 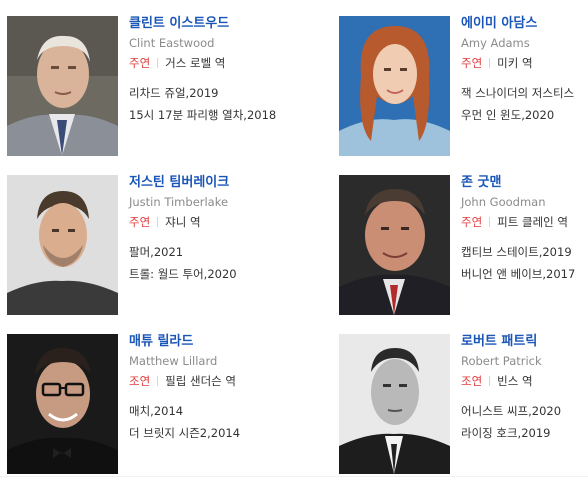 I want to click on role-row: 주연 피트 클레인 역, so click(x=514, y=222).